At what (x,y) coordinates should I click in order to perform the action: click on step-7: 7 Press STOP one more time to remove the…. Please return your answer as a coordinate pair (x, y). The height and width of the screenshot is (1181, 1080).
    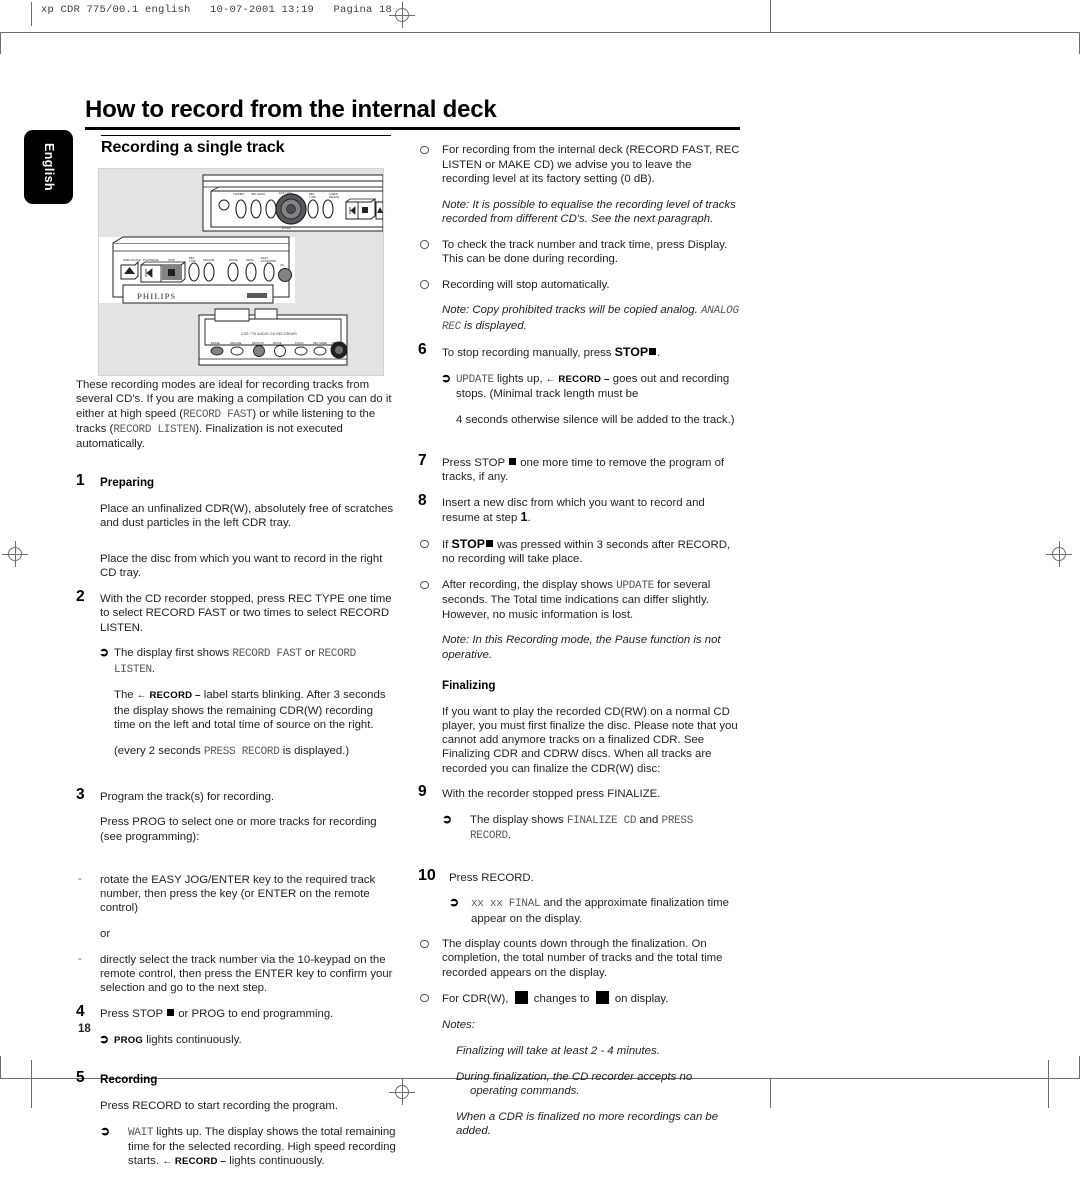
    Looking at the image, I should click on (579, 468).